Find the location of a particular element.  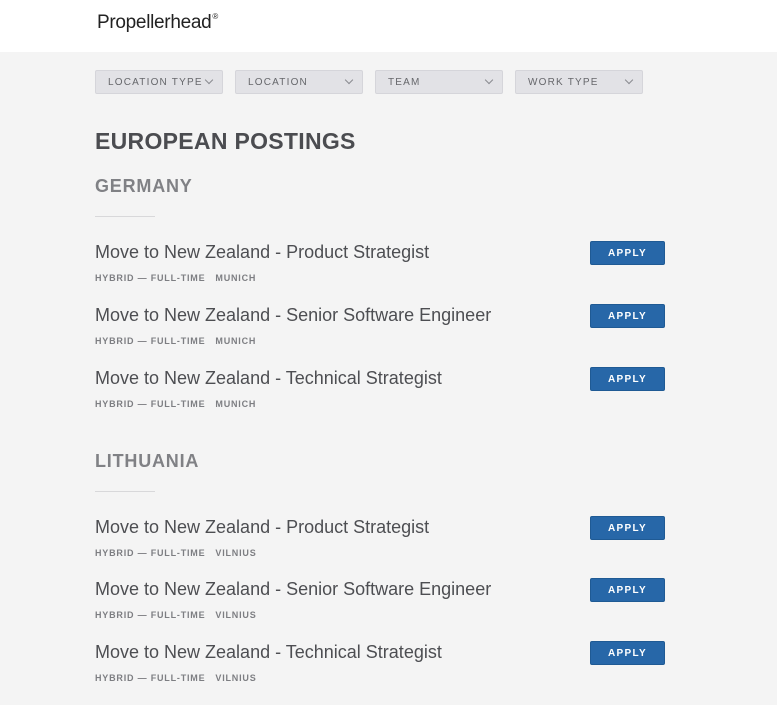

brand-logo: Propellerhead® is located at coordinates (157, 23).